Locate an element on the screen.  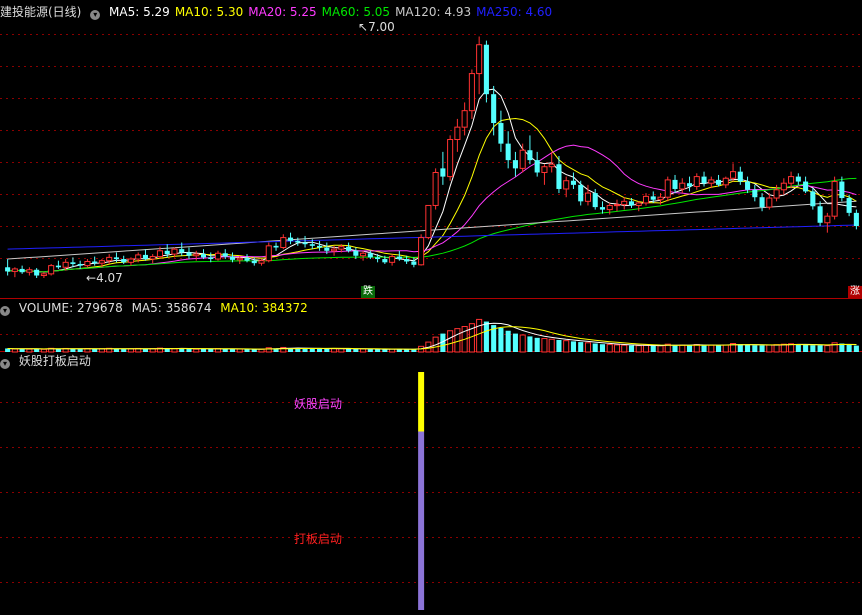
signal-label-monster: 妖股启动 is located at coordinates (318, 404).